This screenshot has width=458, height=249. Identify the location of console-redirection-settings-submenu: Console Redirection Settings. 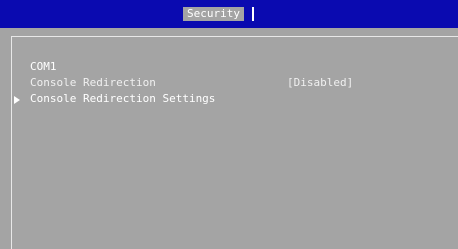
(122, 99).